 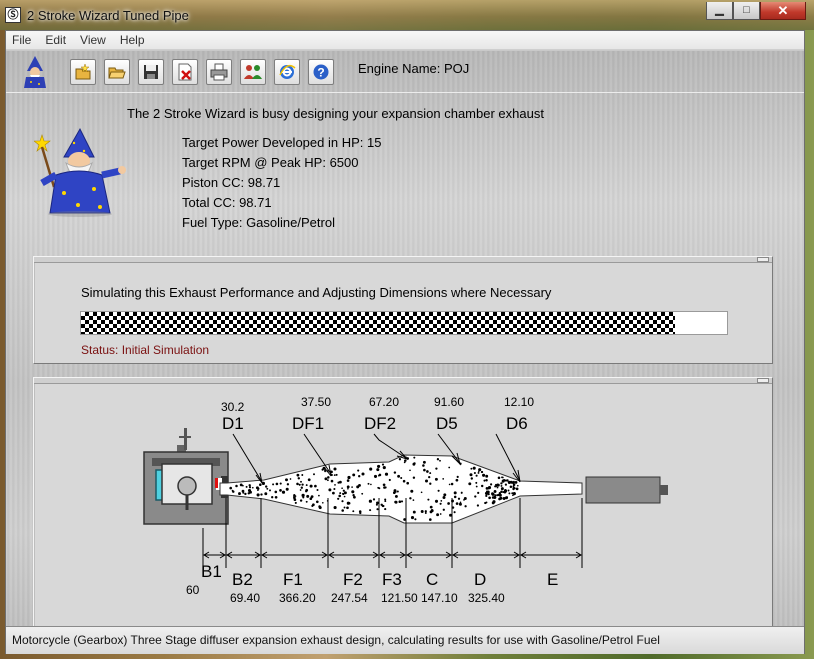 What do you see at coordinates (443, 489) in the screenshot?
I see `expansion-chamber` at bounding box center [443, 489].